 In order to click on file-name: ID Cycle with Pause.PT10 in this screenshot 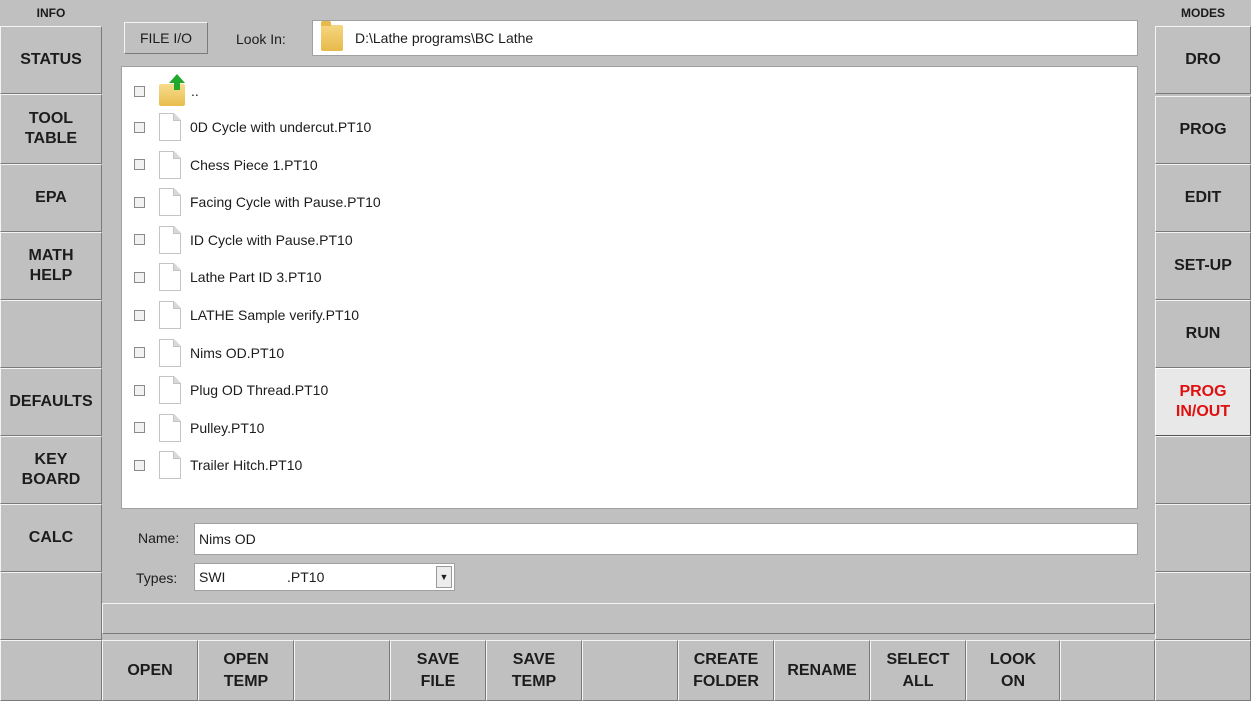, I will do `click(271, 239)`.